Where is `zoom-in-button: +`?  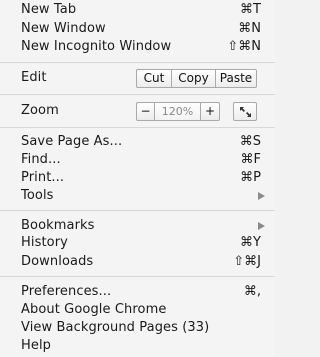
zoom-in-button: + is located at coordinates (210, 111).